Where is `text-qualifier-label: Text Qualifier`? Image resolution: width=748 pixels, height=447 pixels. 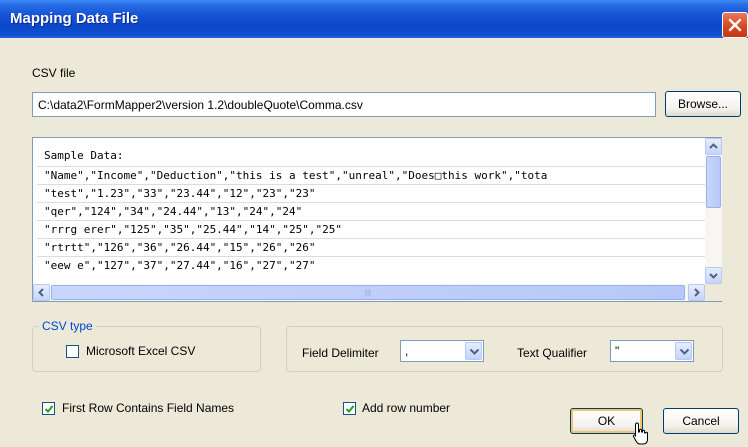
text-qualifier-label: Text Qualifier is located at coordinates (552, 353).